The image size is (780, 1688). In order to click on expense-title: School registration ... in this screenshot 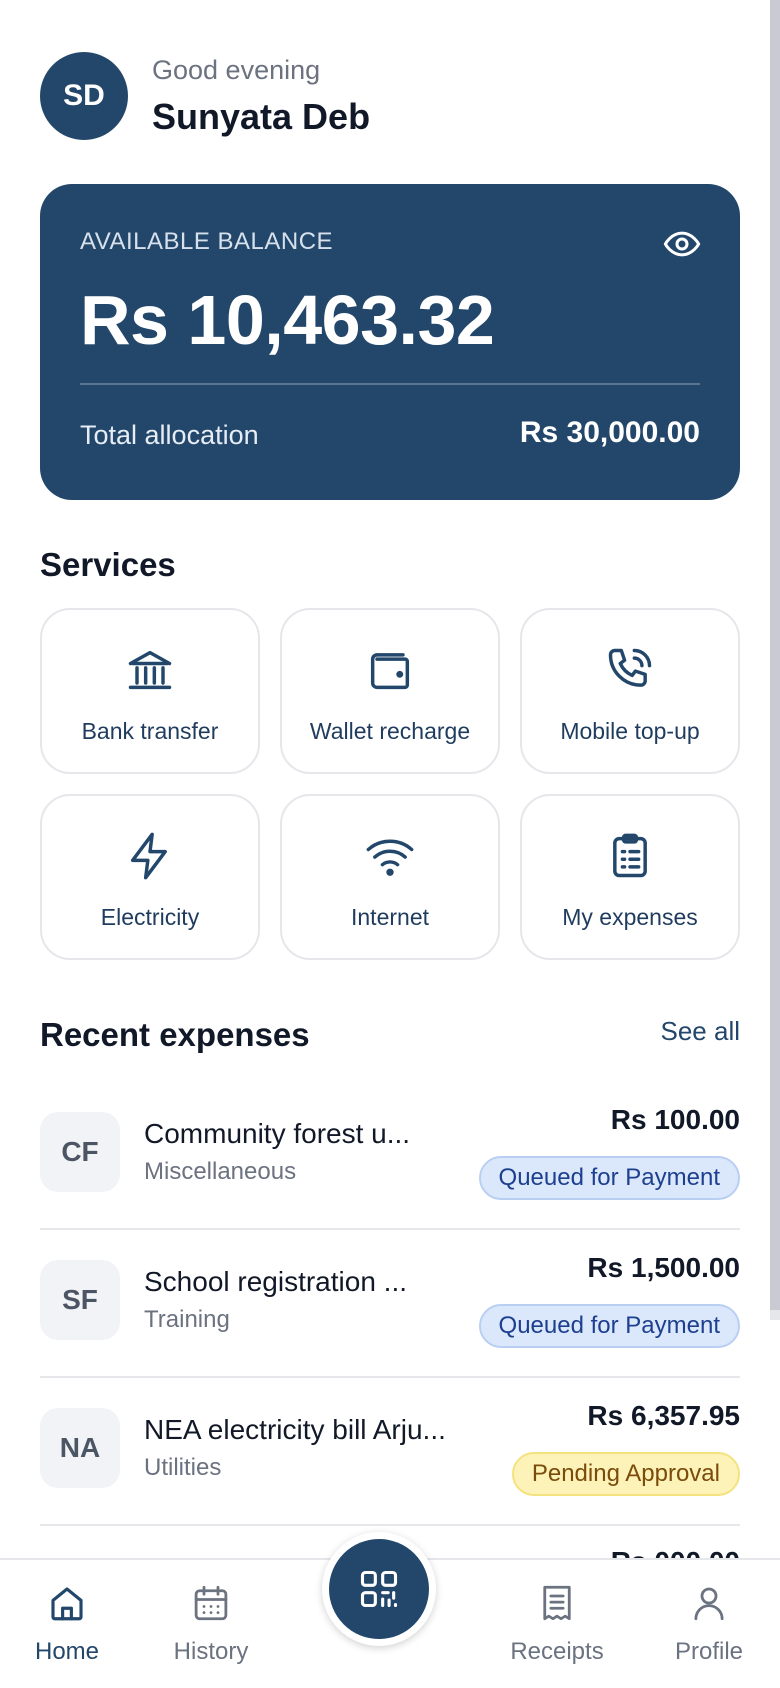, I will do `click(276, 1281)`.